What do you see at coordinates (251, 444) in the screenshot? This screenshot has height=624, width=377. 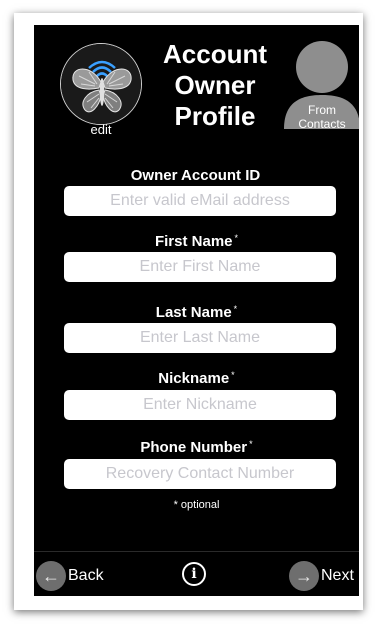 I see `phone-number-required-mark: *` at bounding box center [251, 444].